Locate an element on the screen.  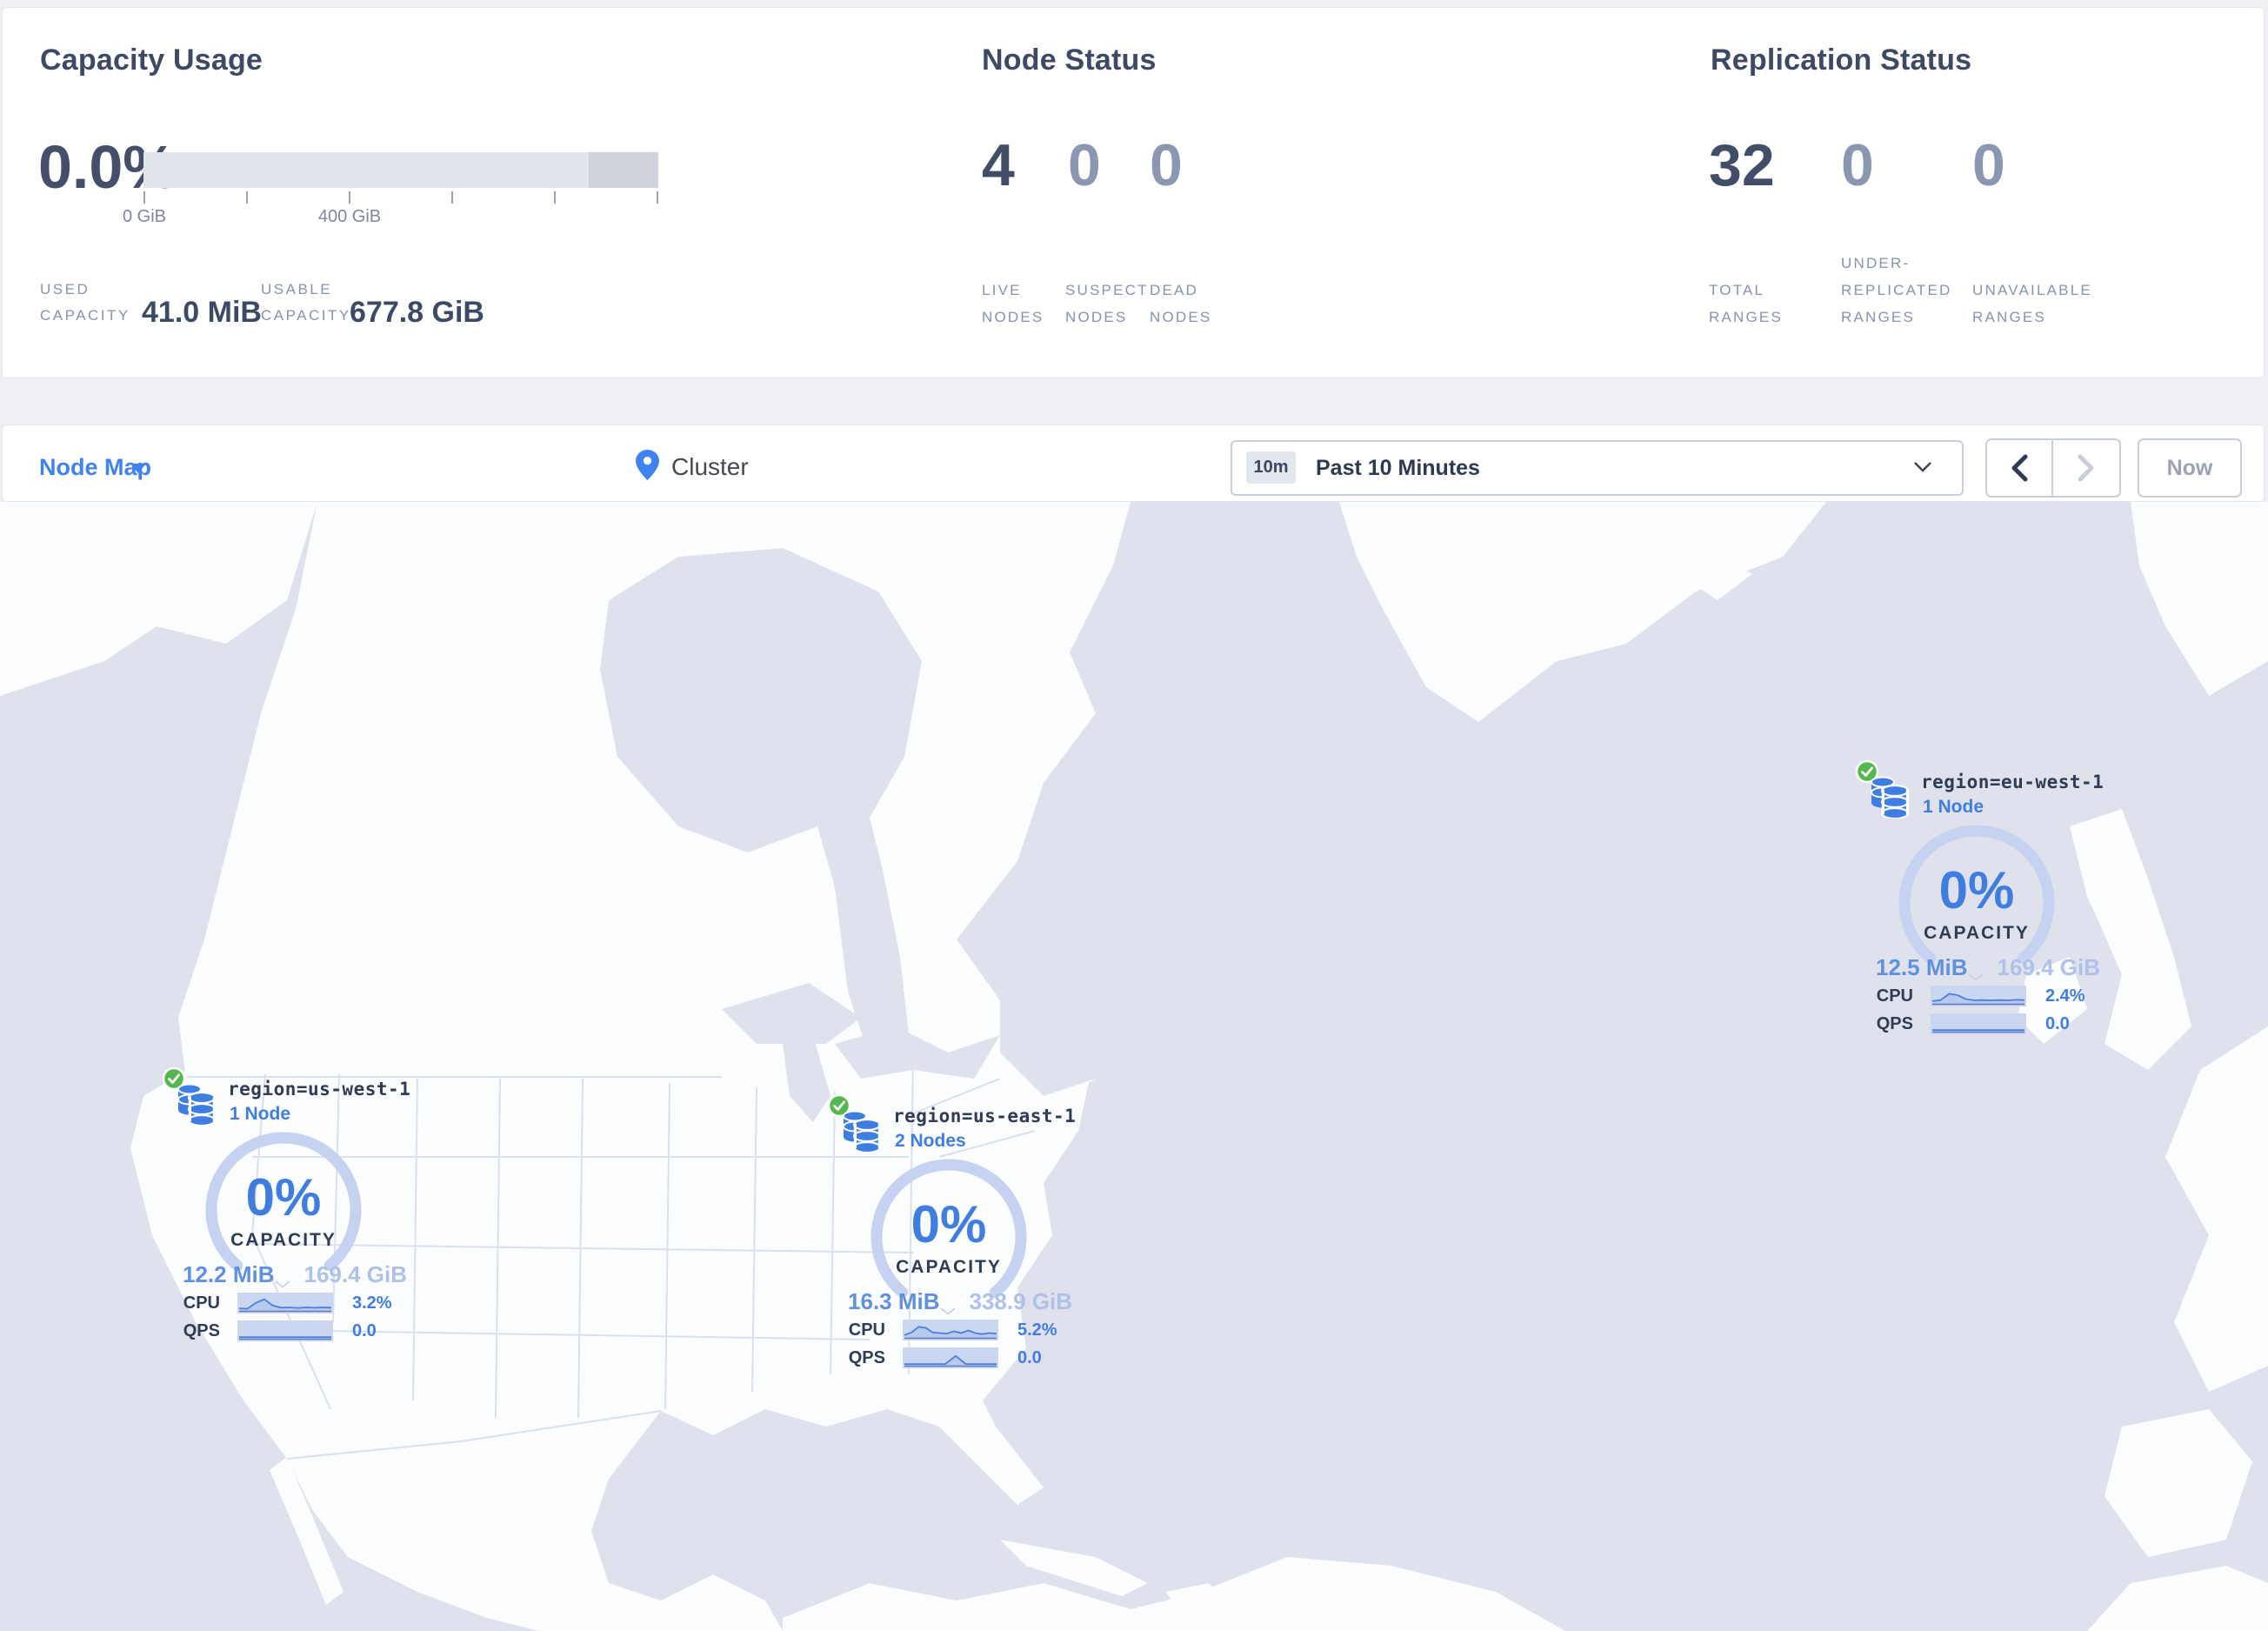
usable-capacity-value: 677.8 GiB is located at coordinates (417, 312).